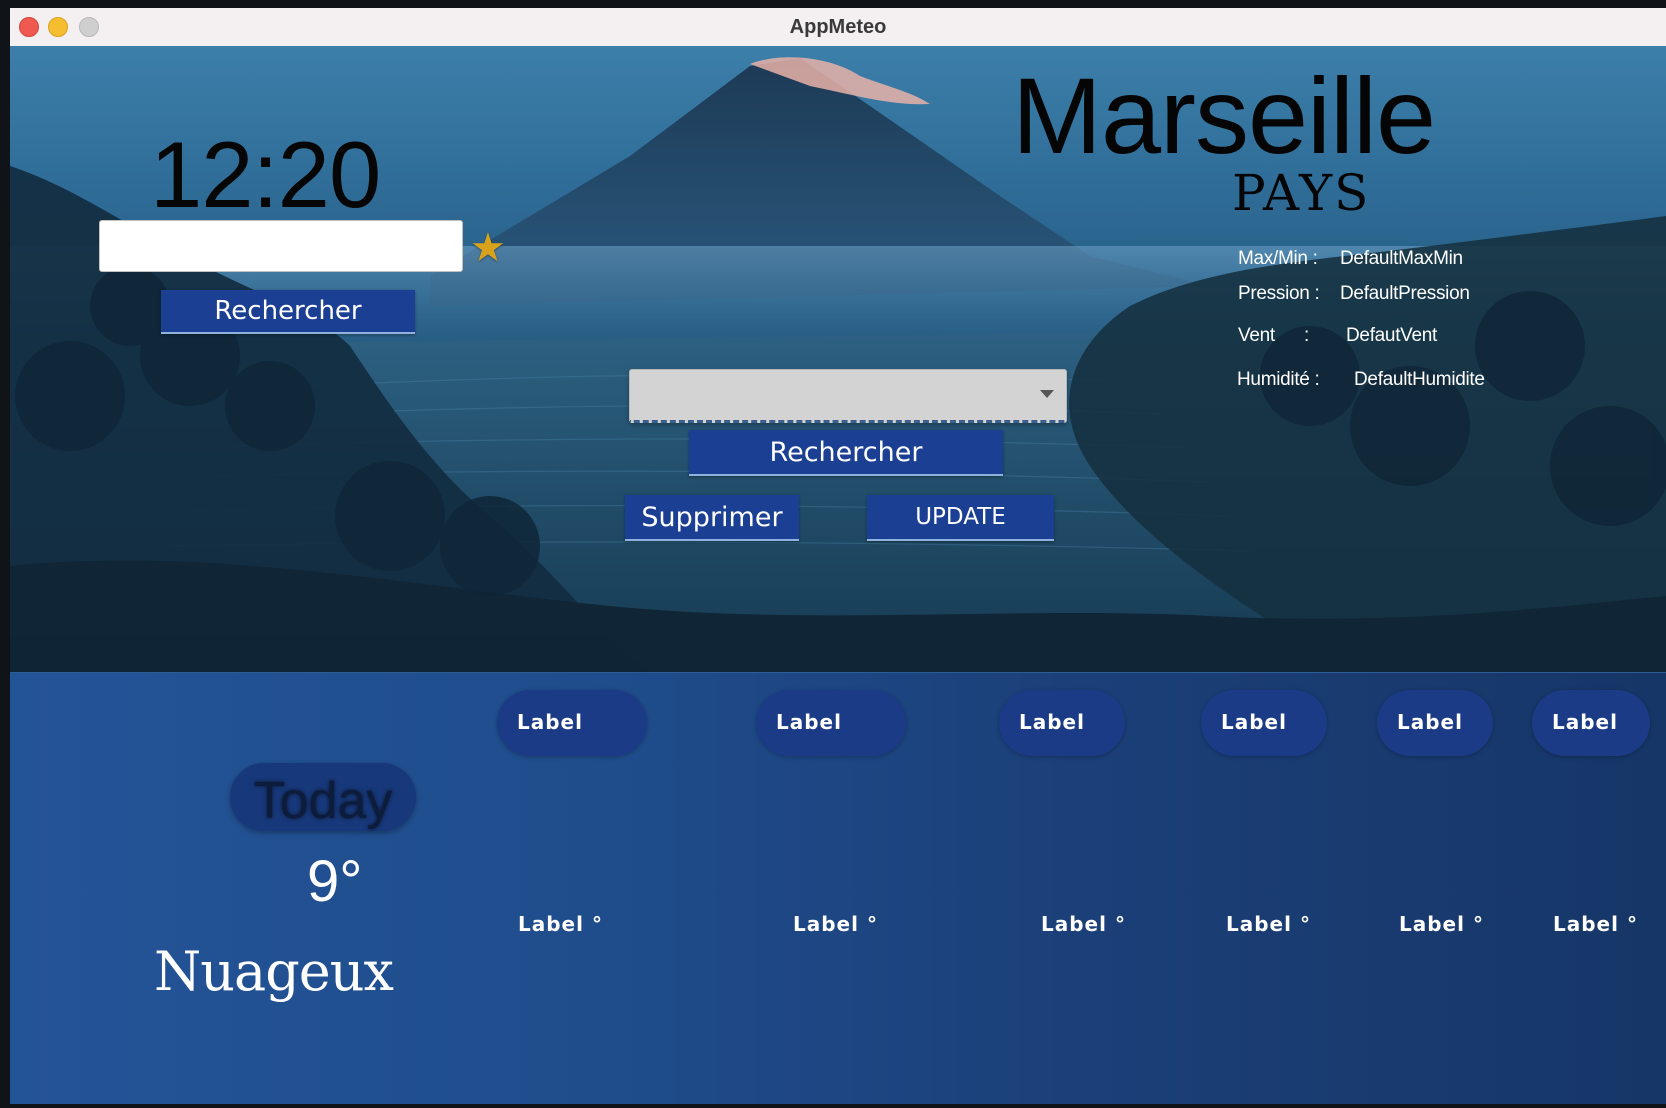 Image resolution: width=1666 pixels, height=1108 pixels. I want to click on window-title: AppMeteo, so click(838, 27).